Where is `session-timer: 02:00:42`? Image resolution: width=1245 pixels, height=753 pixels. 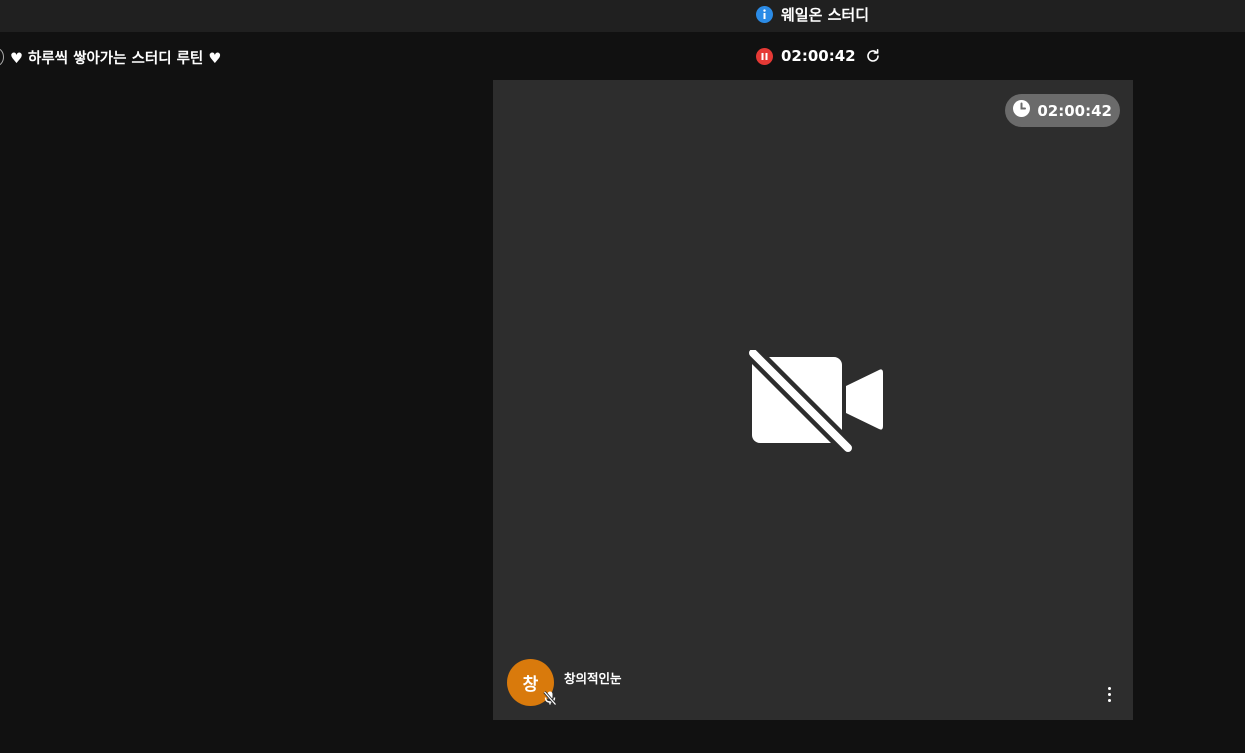
session-timer: 02:00:42 is located at coordinates (819, 56).